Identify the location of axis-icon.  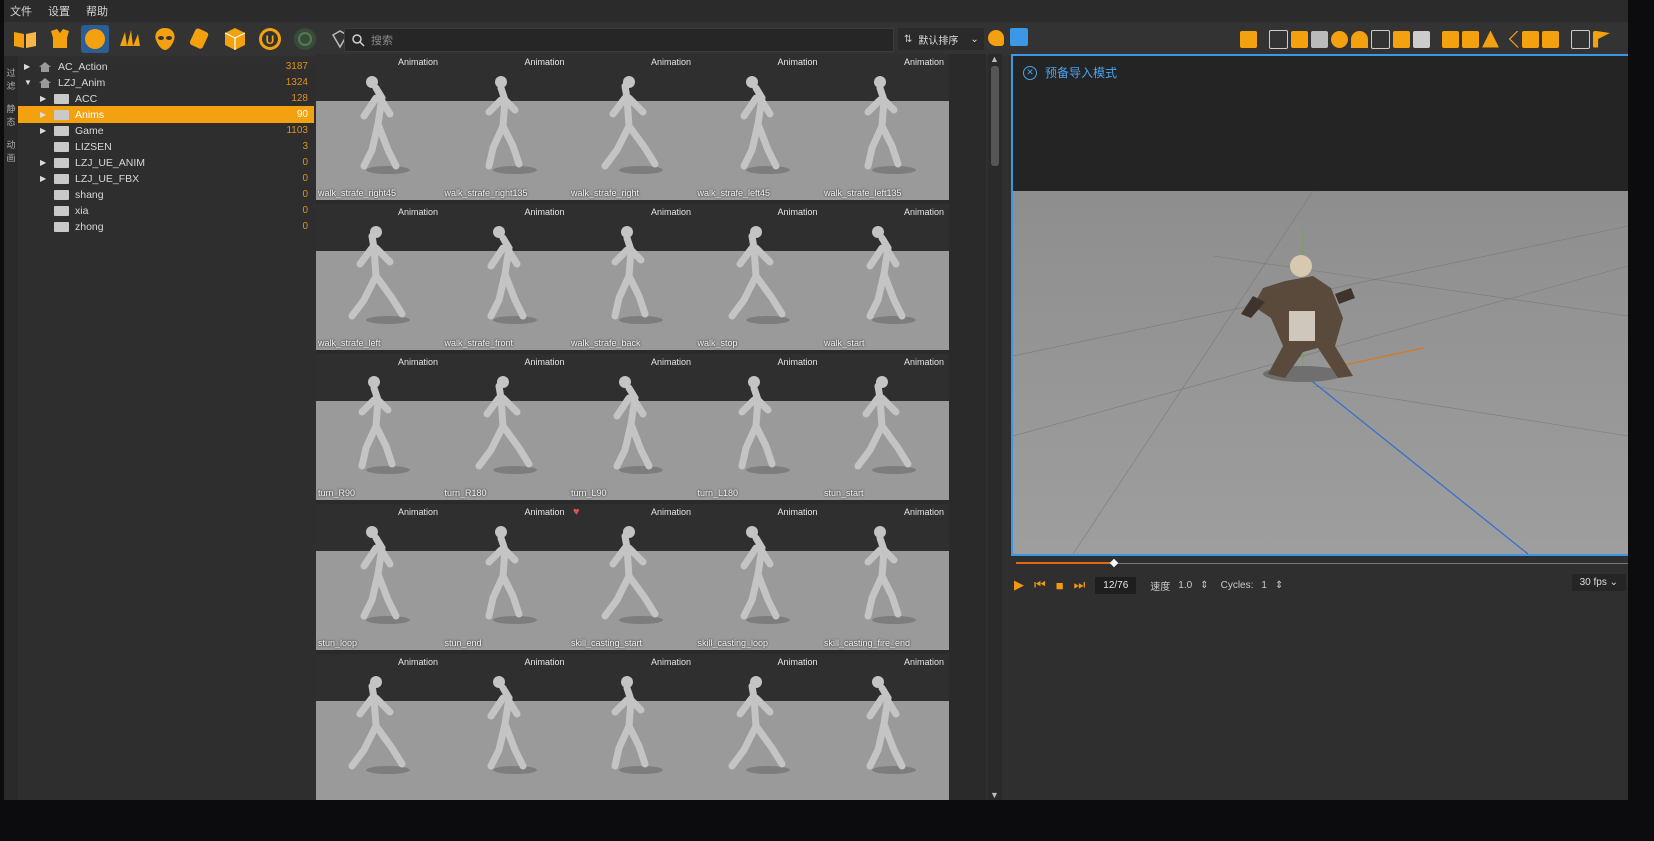
(1380, 39).